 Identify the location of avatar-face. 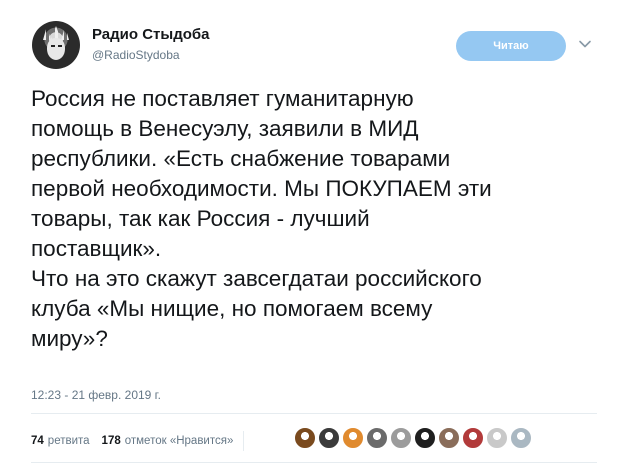
(56, 49).